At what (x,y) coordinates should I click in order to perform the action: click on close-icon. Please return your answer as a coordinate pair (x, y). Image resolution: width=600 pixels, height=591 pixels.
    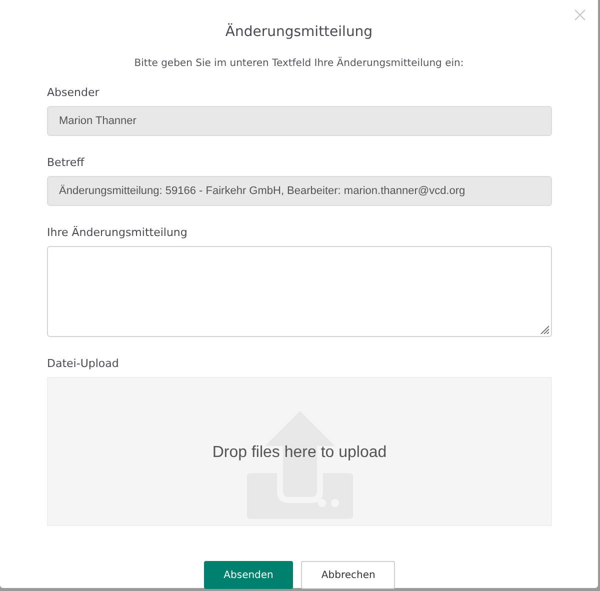
    Looking at the image, I should click on (580, 15).